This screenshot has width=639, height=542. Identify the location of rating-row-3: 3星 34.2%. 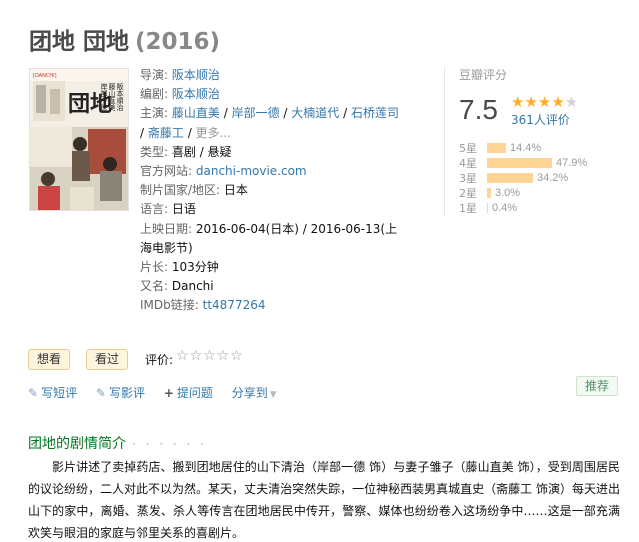
(523, 177).